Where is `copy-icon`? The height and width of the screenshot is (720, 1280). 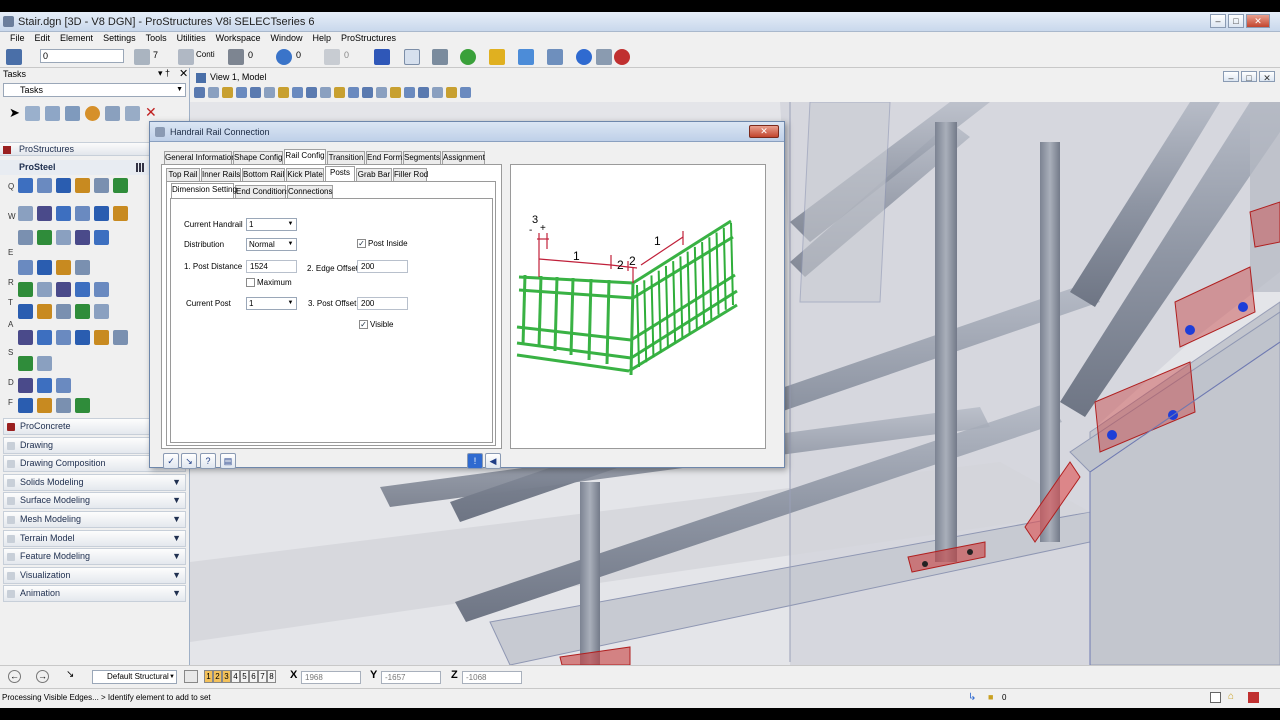 copy-icon is located at coordinates (132, 113).